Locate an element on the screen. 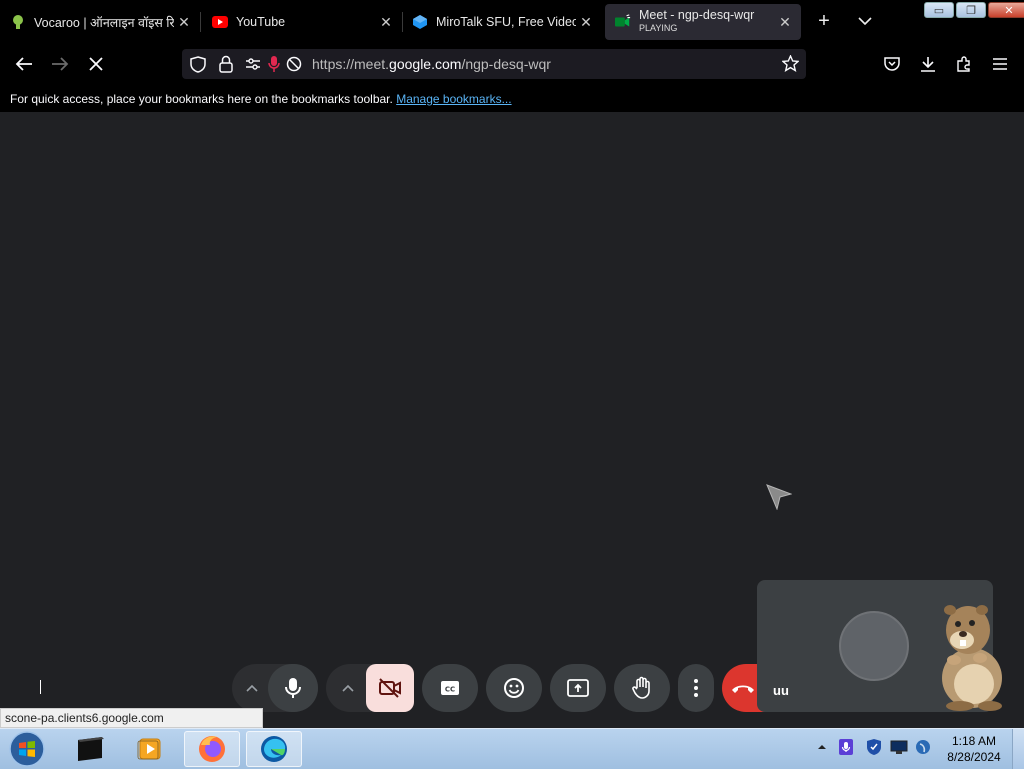 The height and width of the screenshot is (769, 1024). tab-mirotalk: MiroTalk SFU, Free Video C ✕ is located at coordinates (502, 22).